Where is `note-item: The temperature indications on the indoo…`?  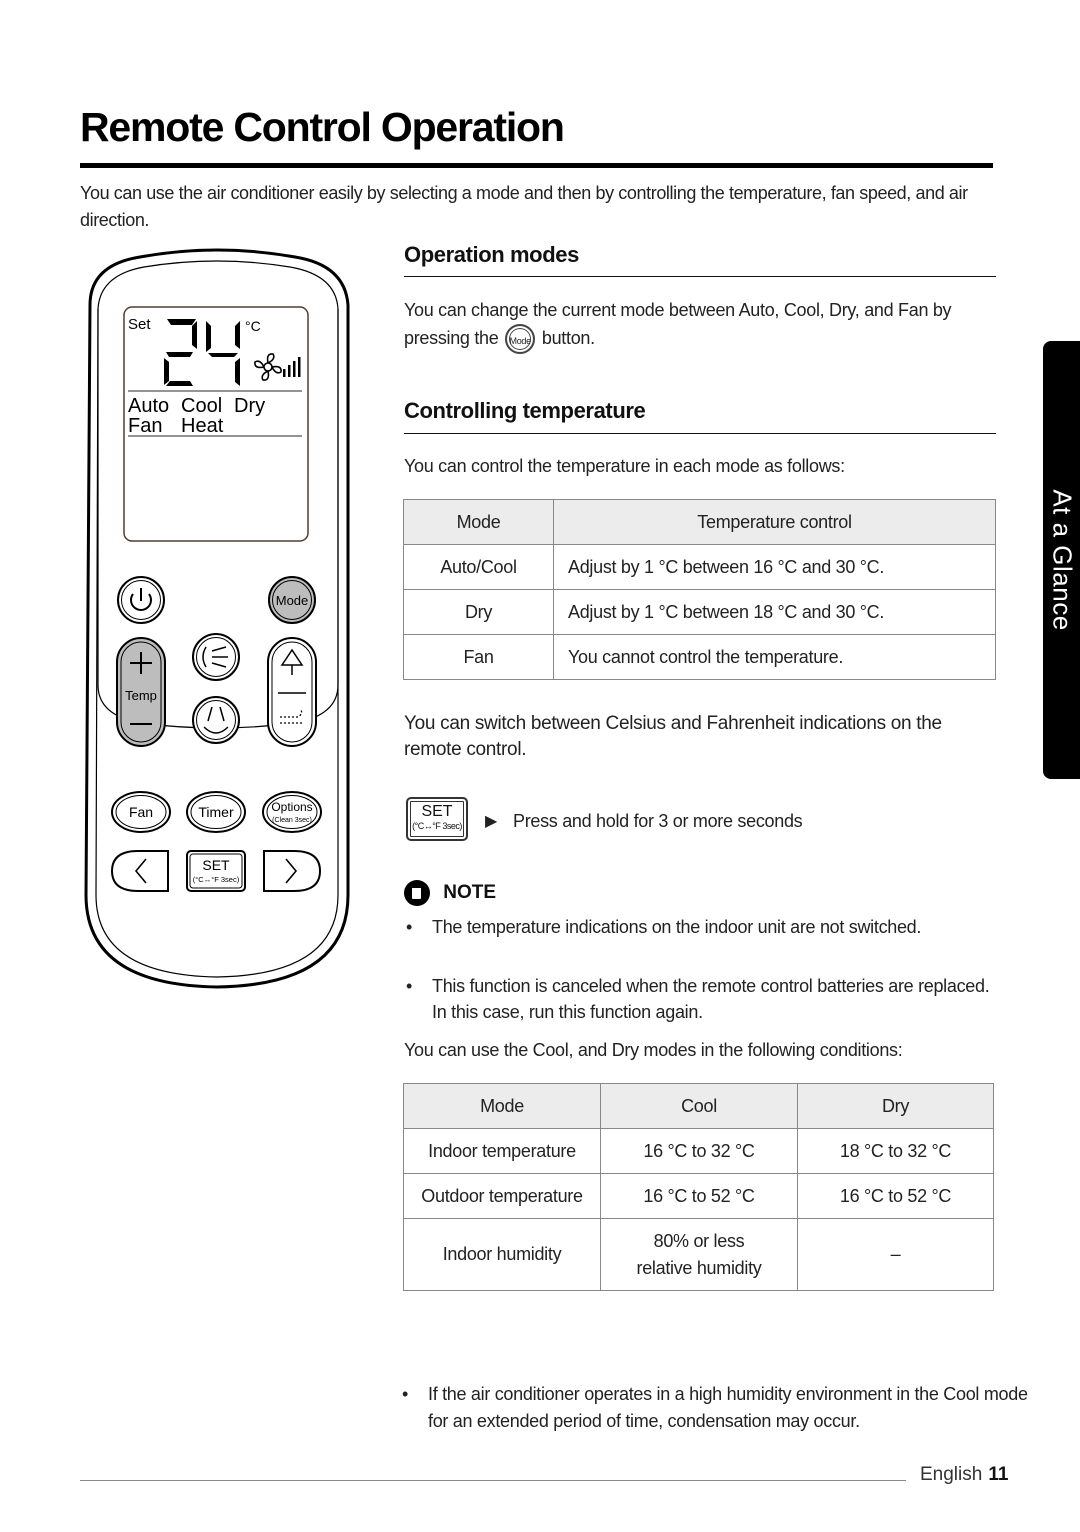
note-item: The temperature indications on the indoo… is located at coordinates (708, 927).